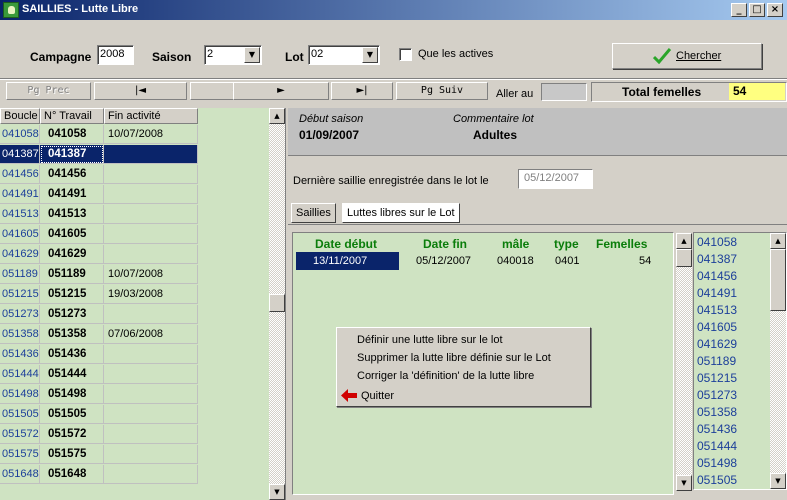 The height and width of the screenshot is (500, 787). Describe the element at coordinates (344, 55) in the screenshot. I see `lot-combo: 02 ▼` at that location.